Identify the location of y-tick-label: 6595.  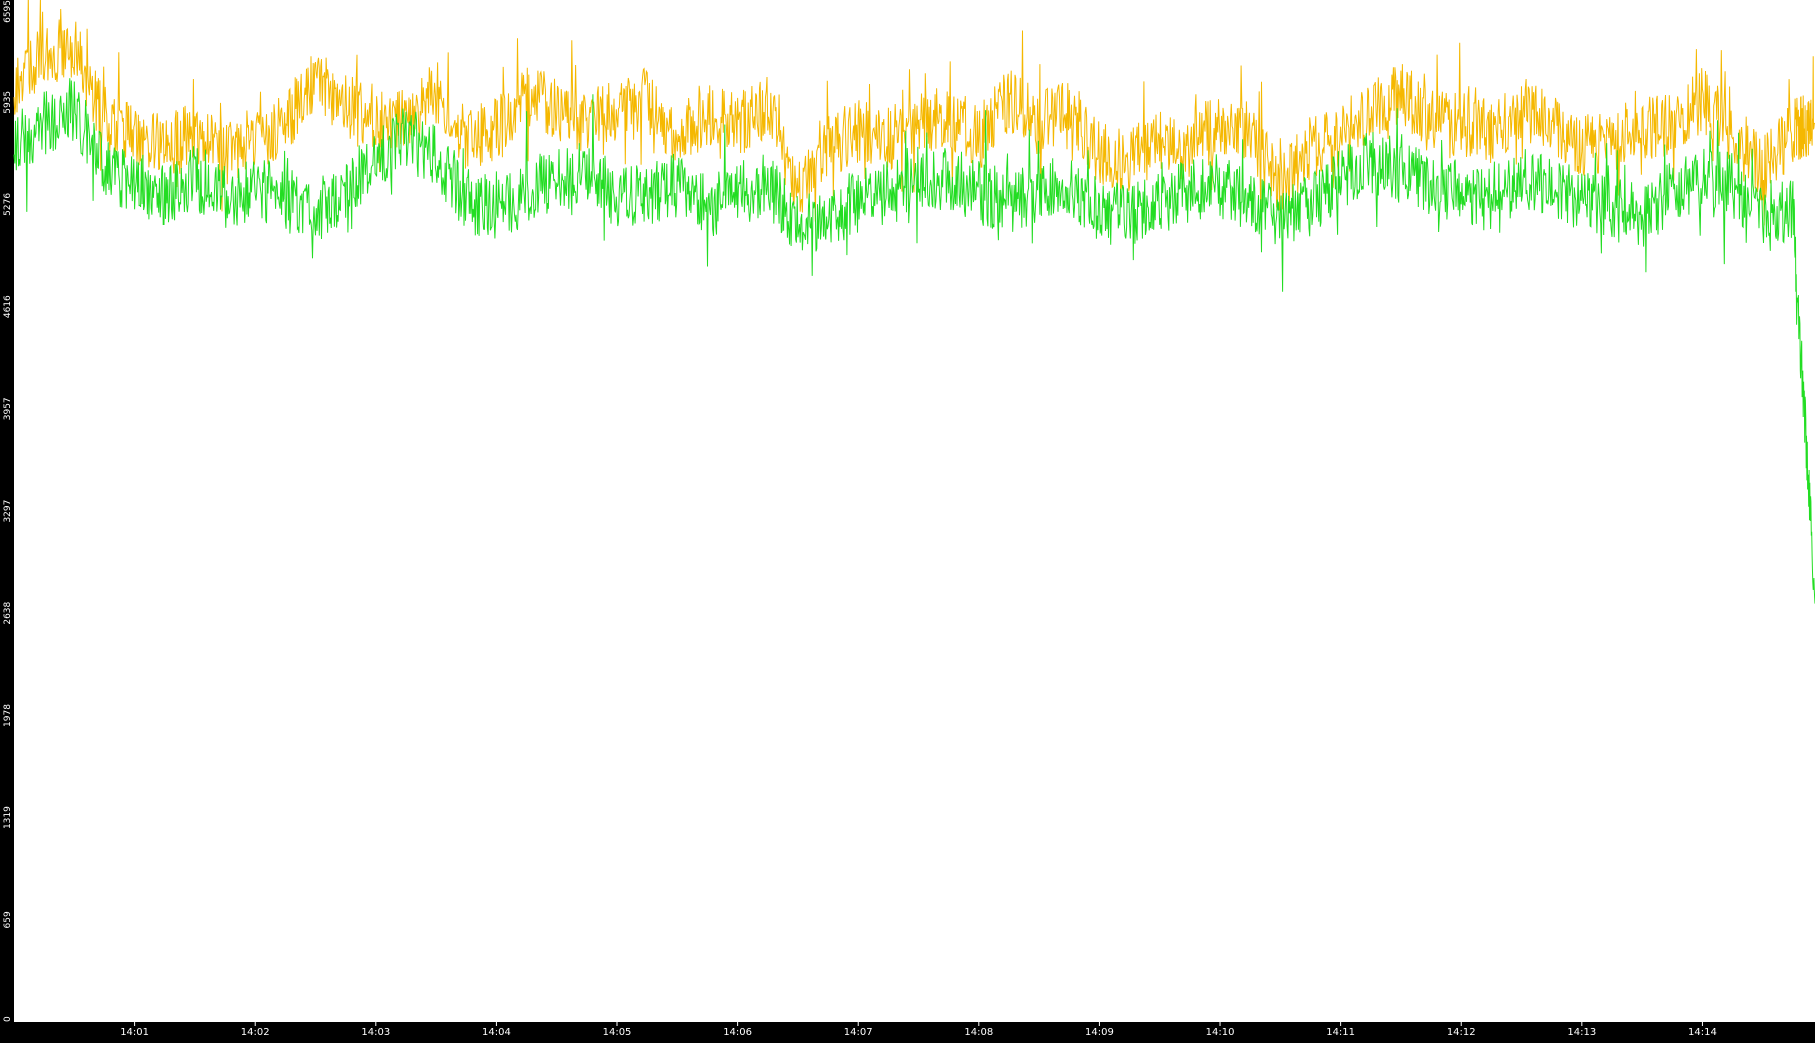
(8, 11).